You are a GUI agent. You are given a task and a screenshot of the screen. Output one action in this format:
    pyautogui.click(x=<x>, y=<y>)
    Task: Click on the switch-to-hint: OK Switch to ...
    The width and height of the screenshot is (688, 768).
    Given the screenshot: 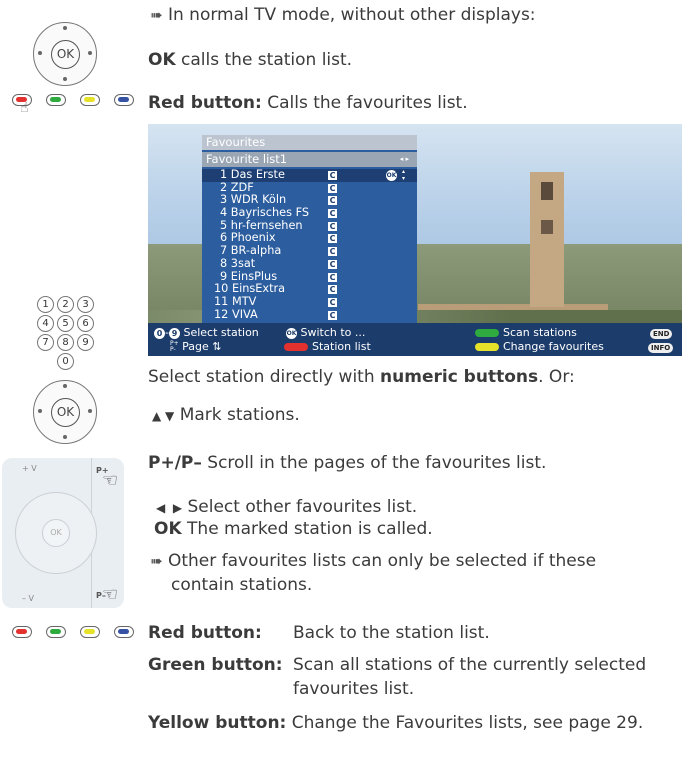 What is the action you would take?
    pyautogui.click(x=326, y=332)
    